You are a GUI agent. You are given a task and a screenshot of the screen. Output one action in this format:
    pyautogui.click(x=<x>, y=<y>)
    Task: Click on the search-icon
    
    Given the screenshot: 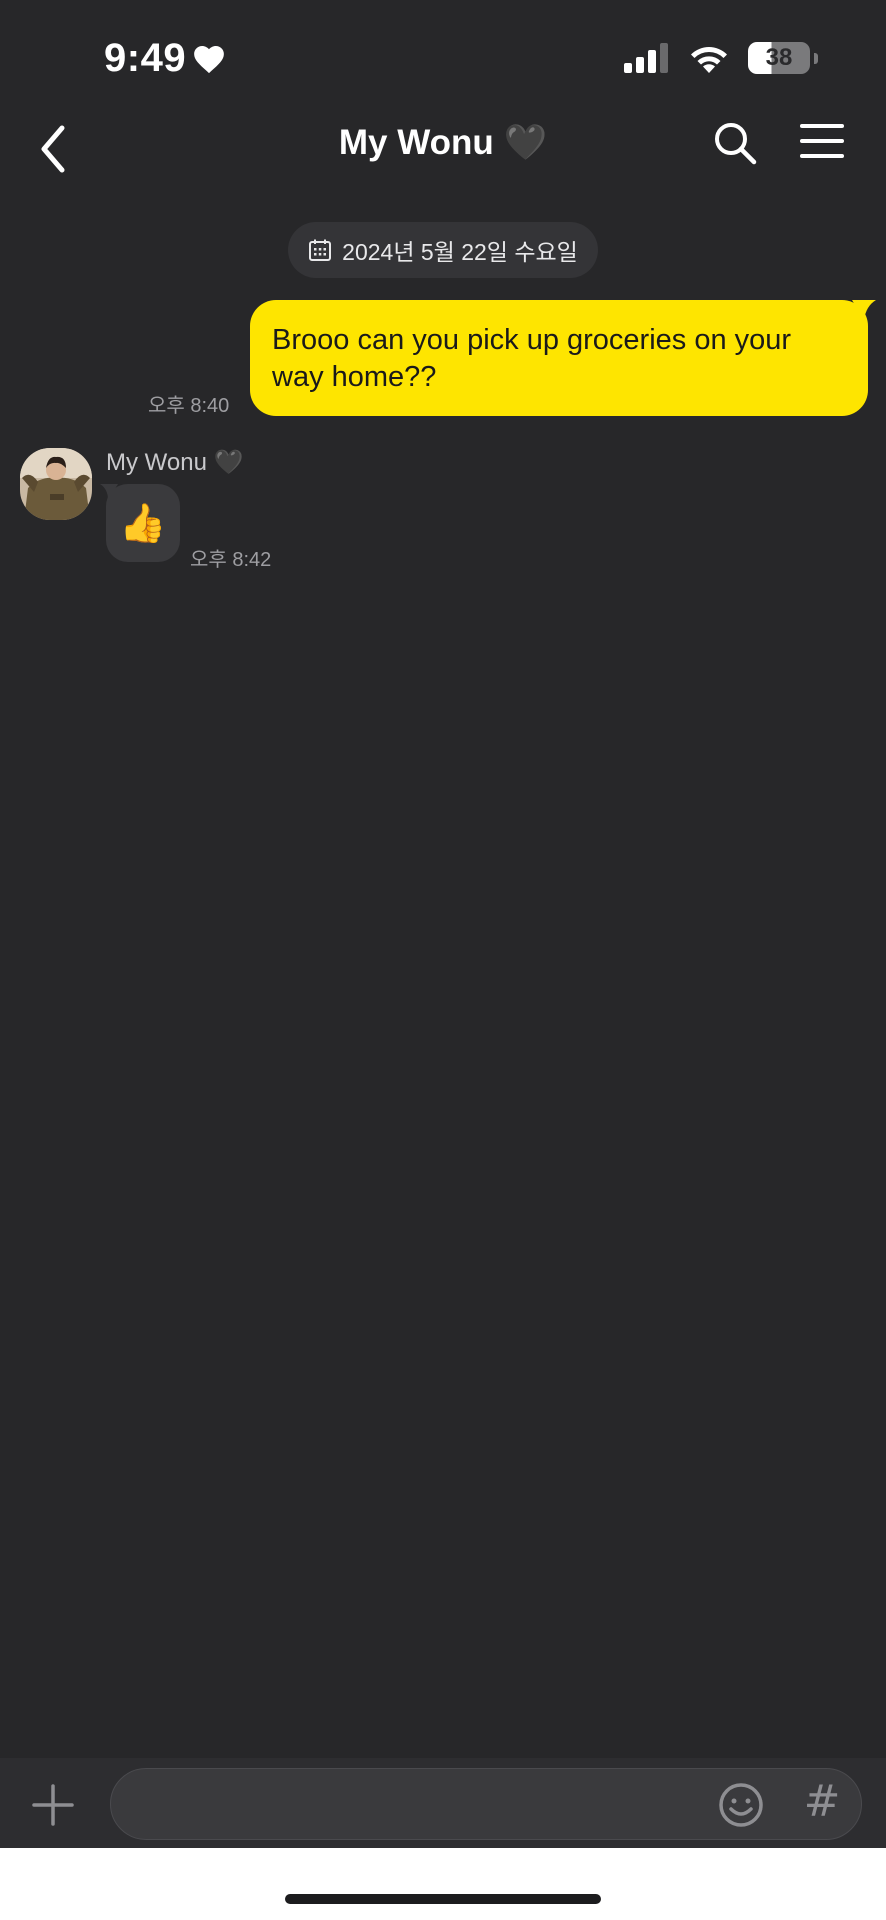 What is the action you would take?
    pyautogui.click(x=735, y=143)
    